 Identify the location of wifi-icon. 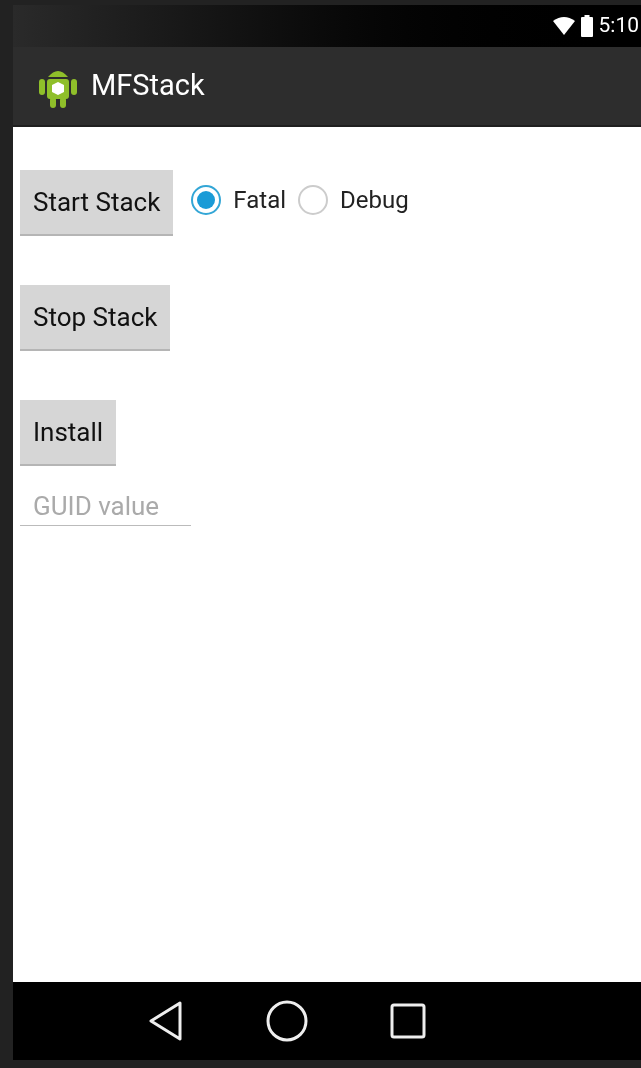
(563, 26).